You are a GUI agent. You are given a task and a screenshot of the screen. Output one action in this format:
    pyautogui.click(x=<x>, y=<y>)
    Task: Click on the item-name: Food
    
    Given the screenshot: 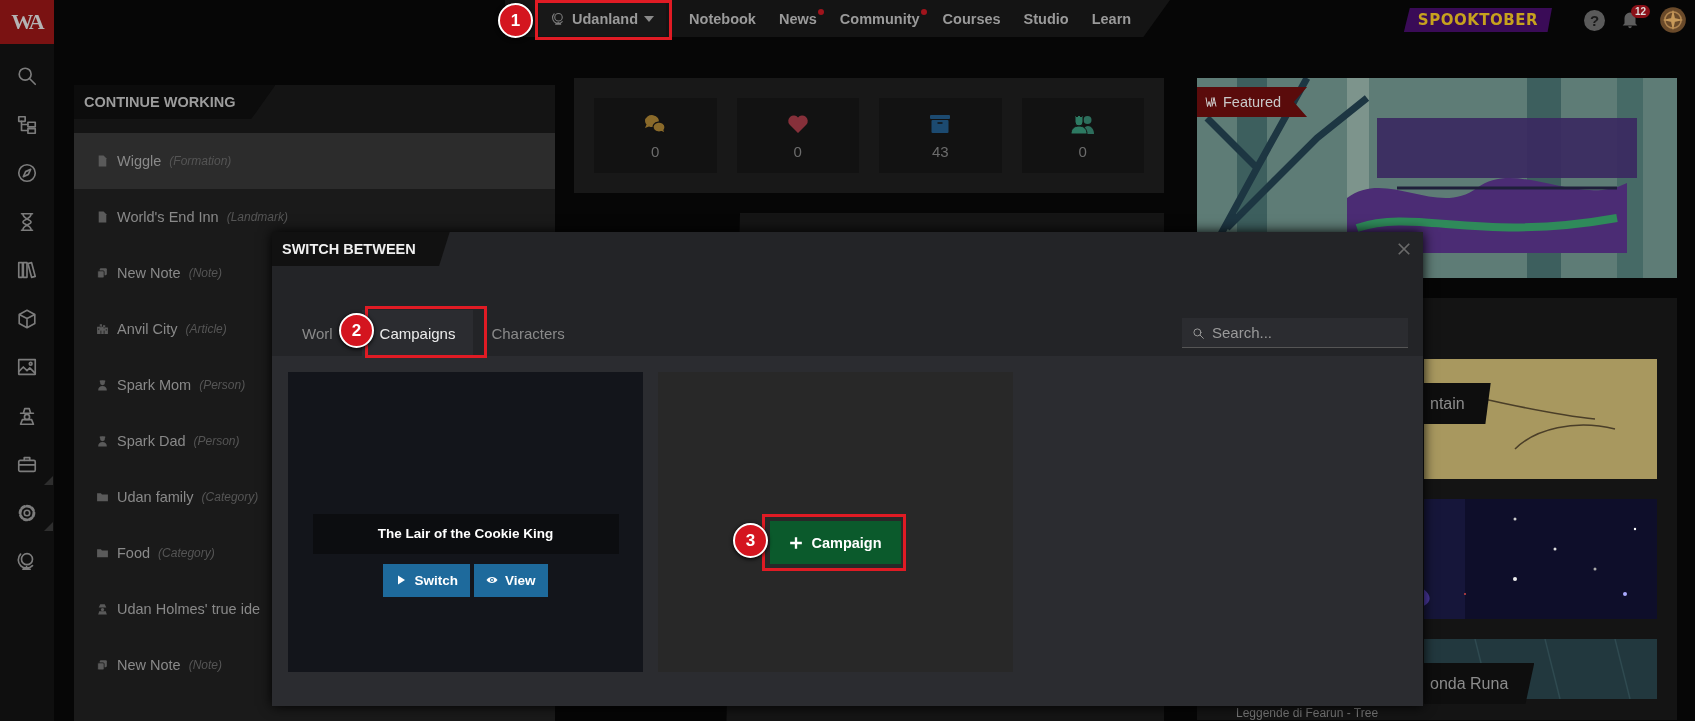 What is the action you would take?
    pyautogui.click(x=134, y=553)
    